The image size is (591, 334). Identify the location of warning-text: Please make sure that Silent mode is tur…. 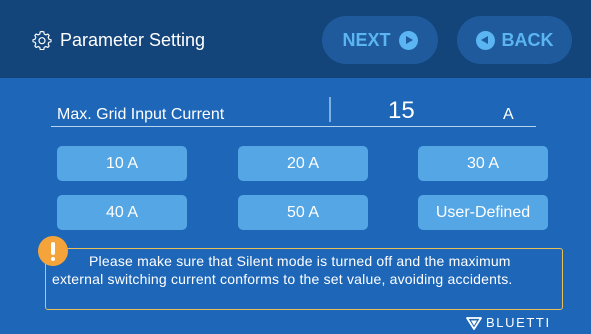
(282, 270).